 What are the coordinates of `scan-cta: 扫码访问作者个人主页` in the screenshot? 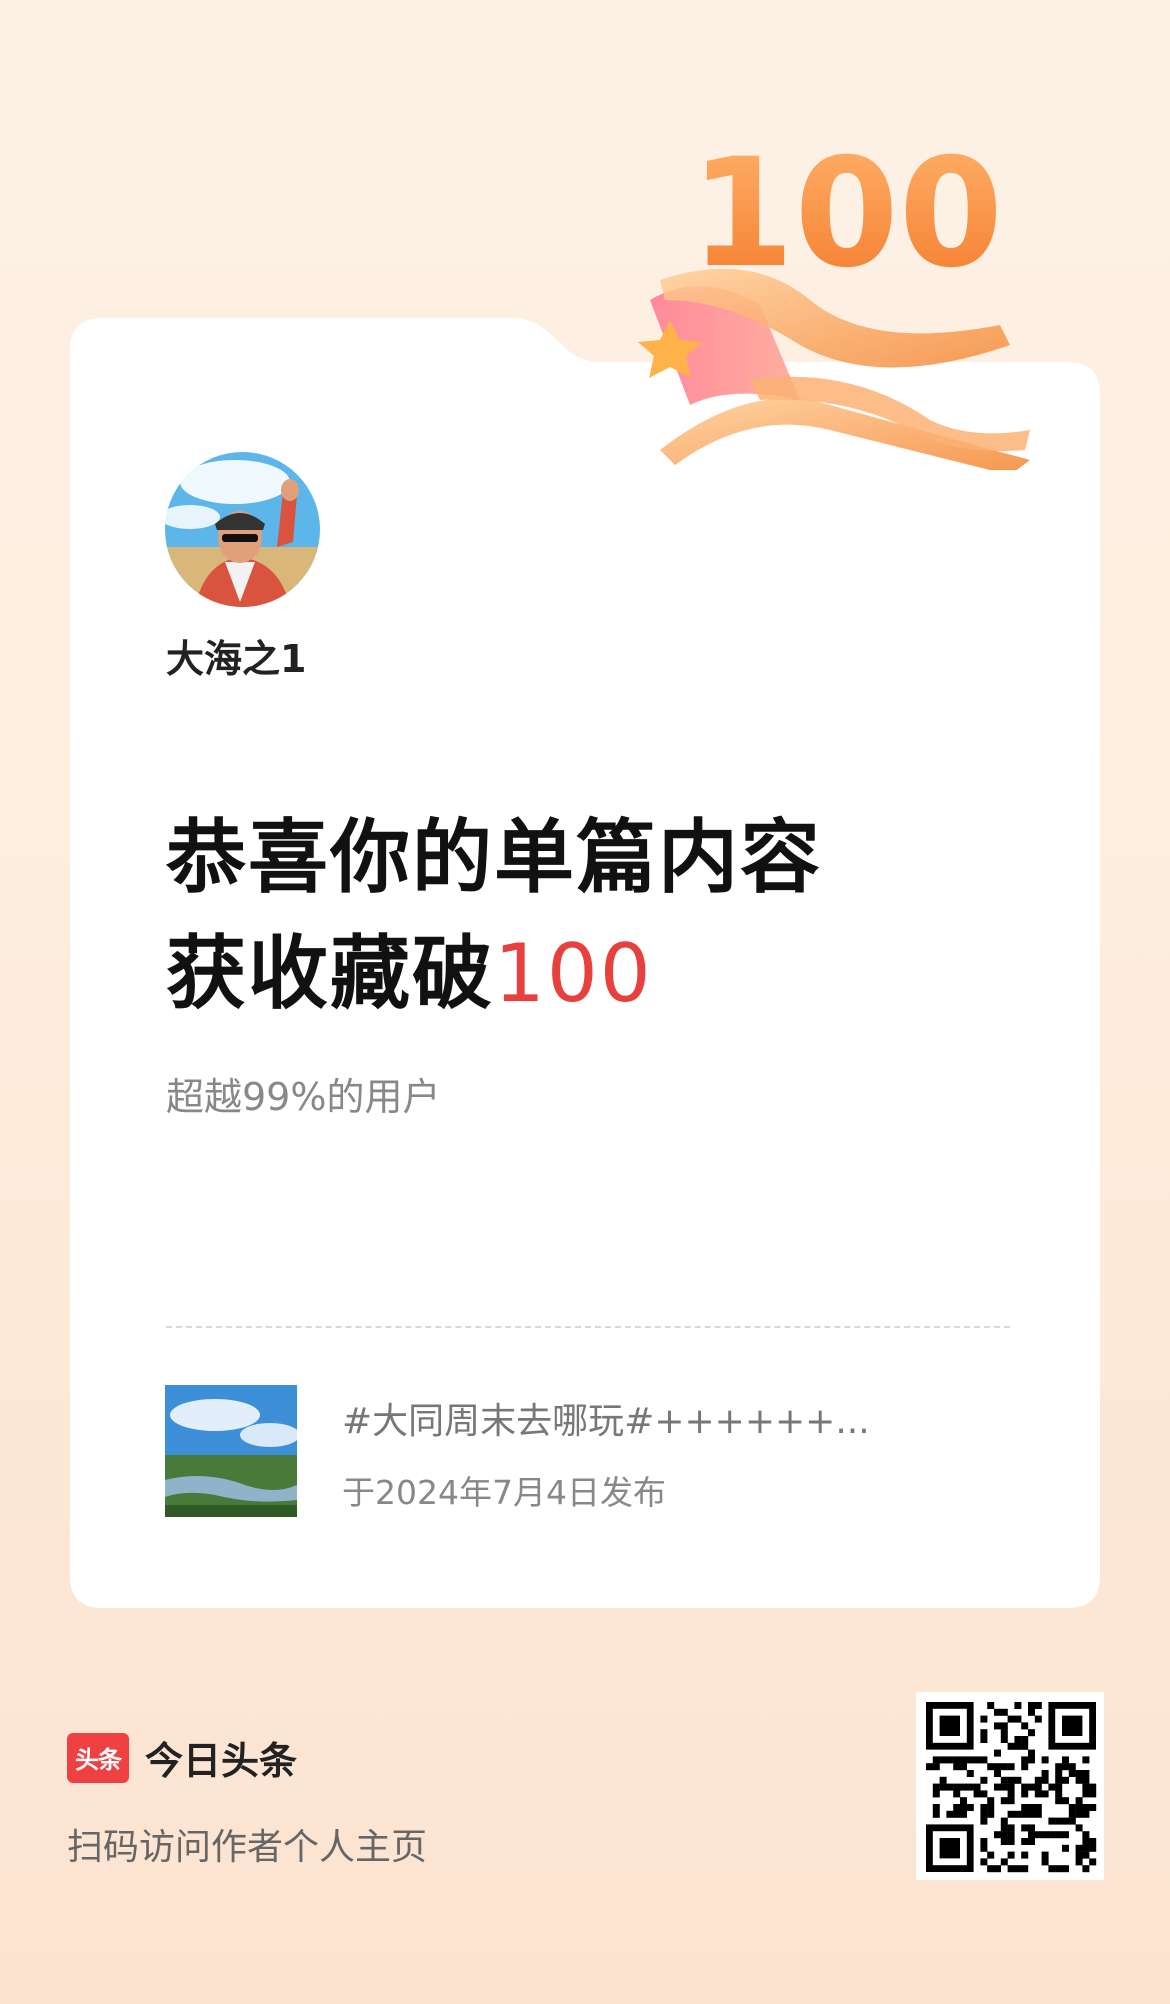 It's located at (247, 1847).